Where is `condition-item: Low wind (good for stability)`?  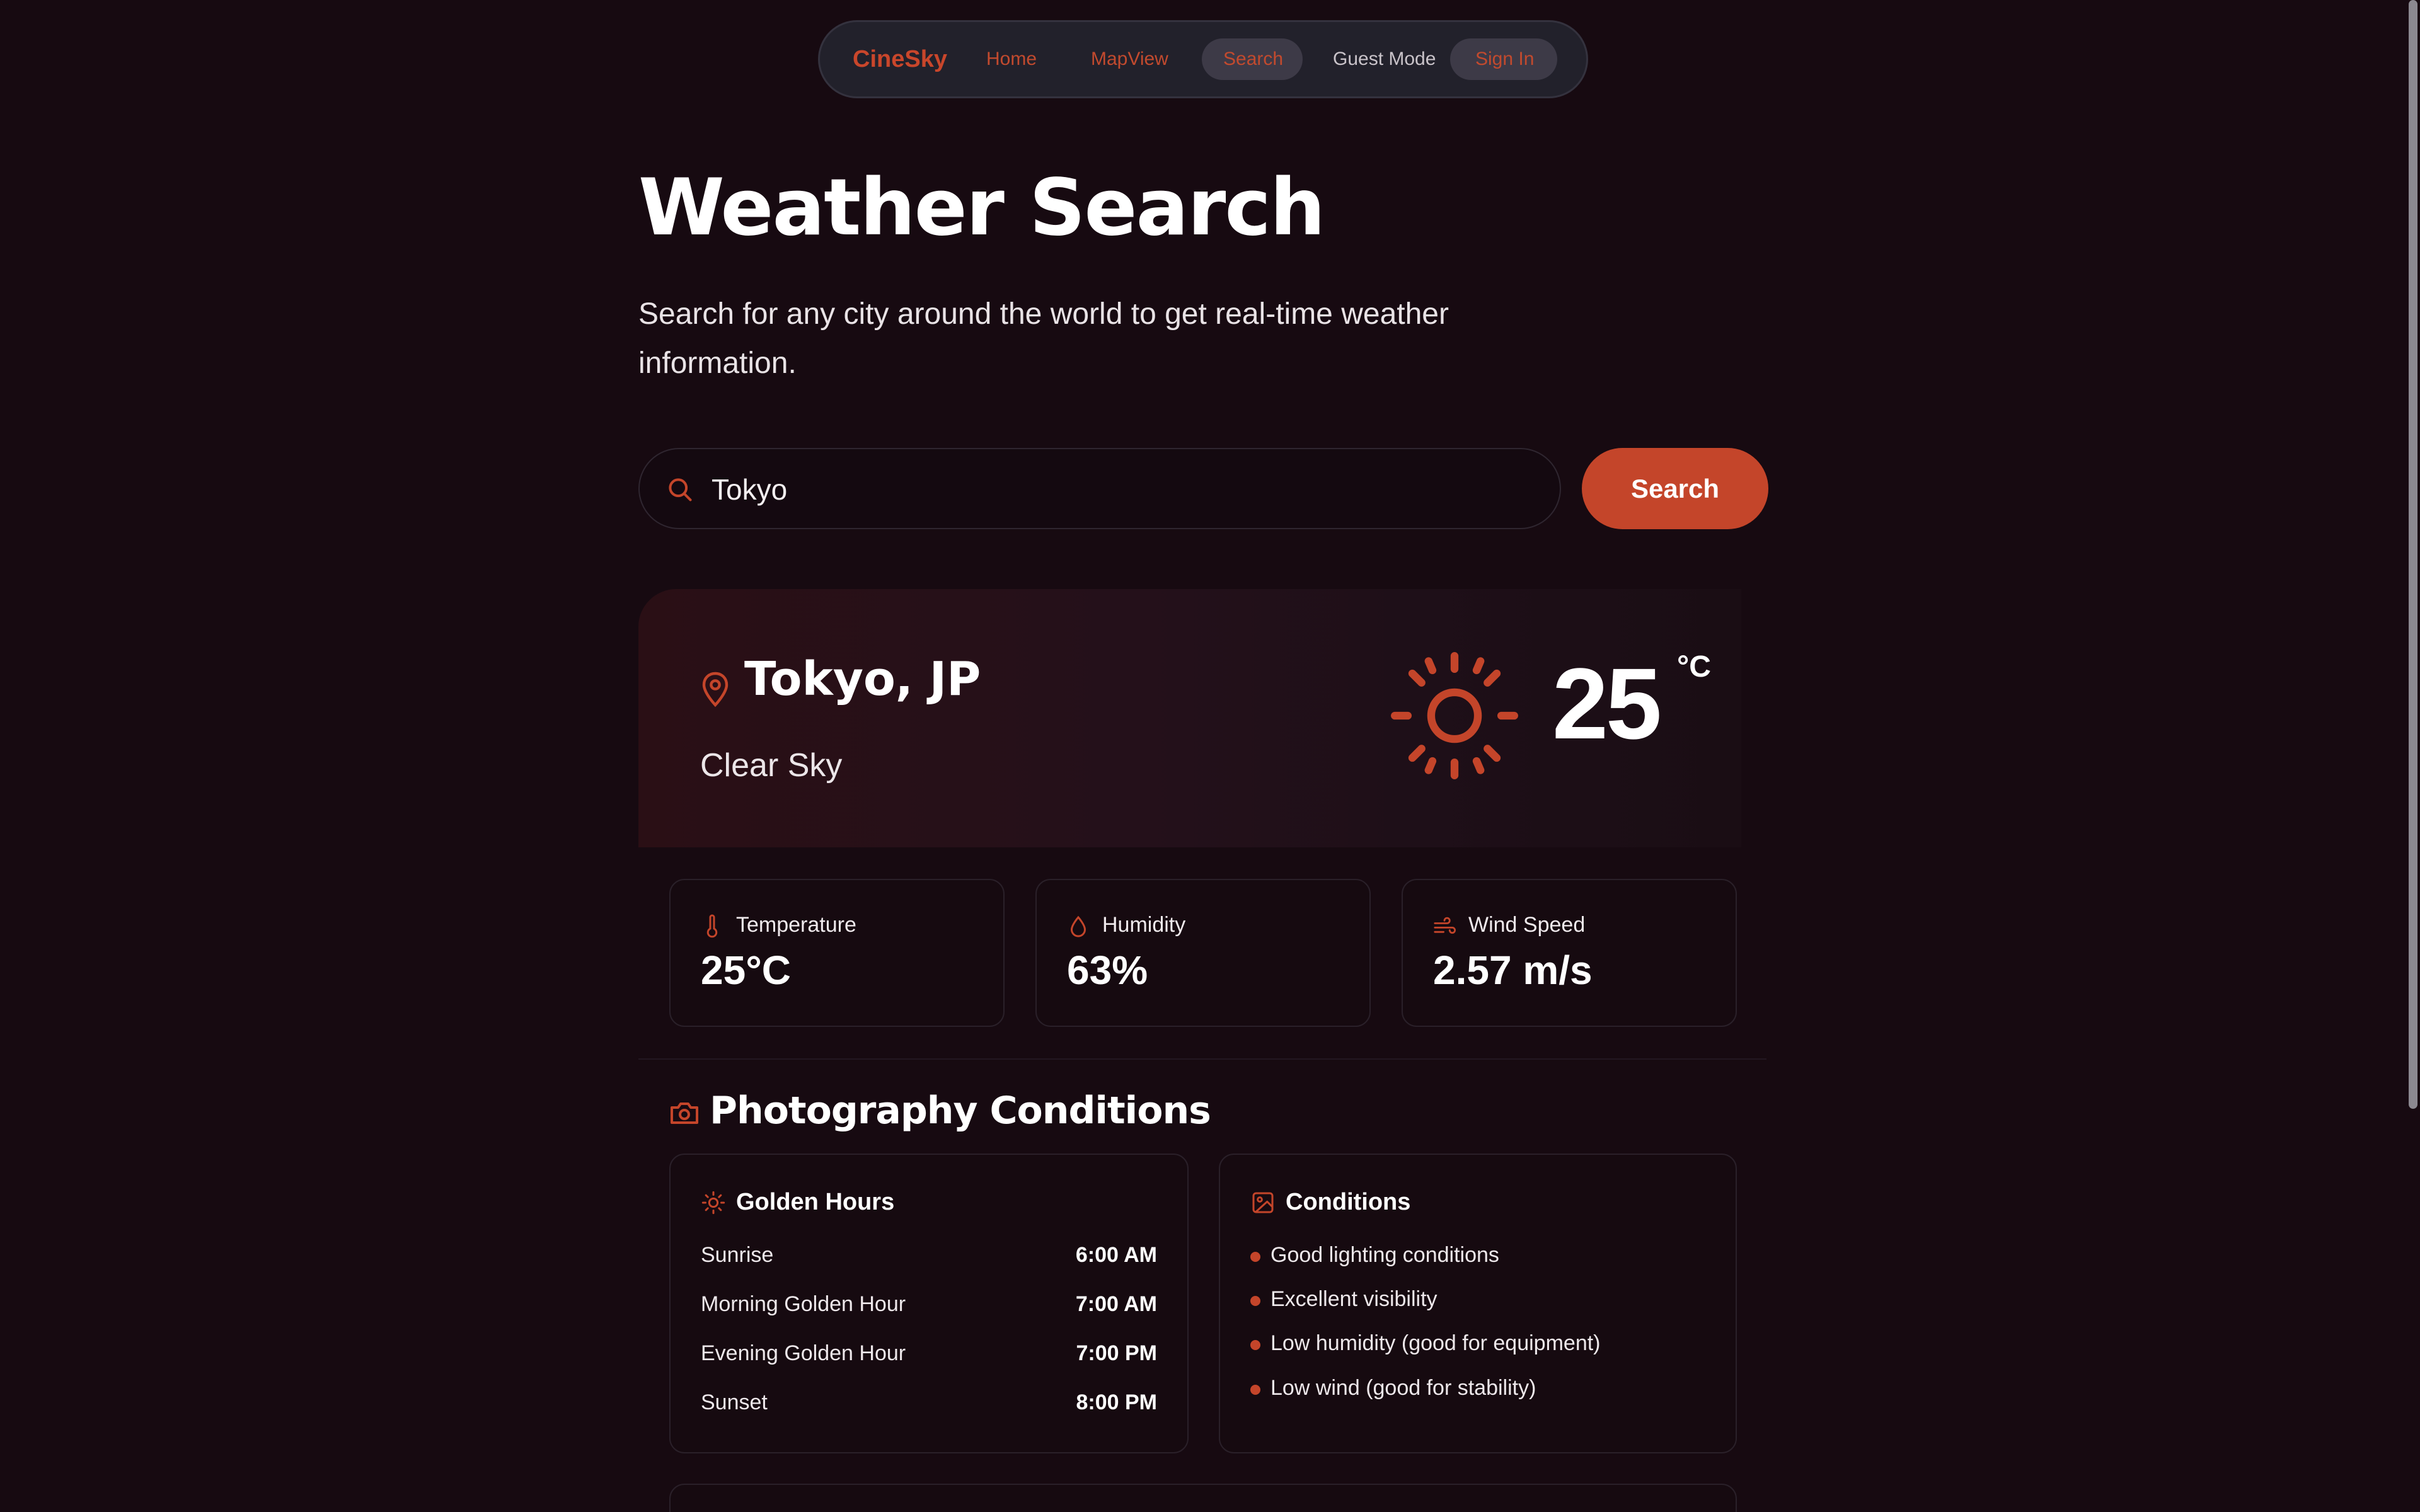
condition-item: Low wind (good for stability) is located at coordinates (1393, 1388).